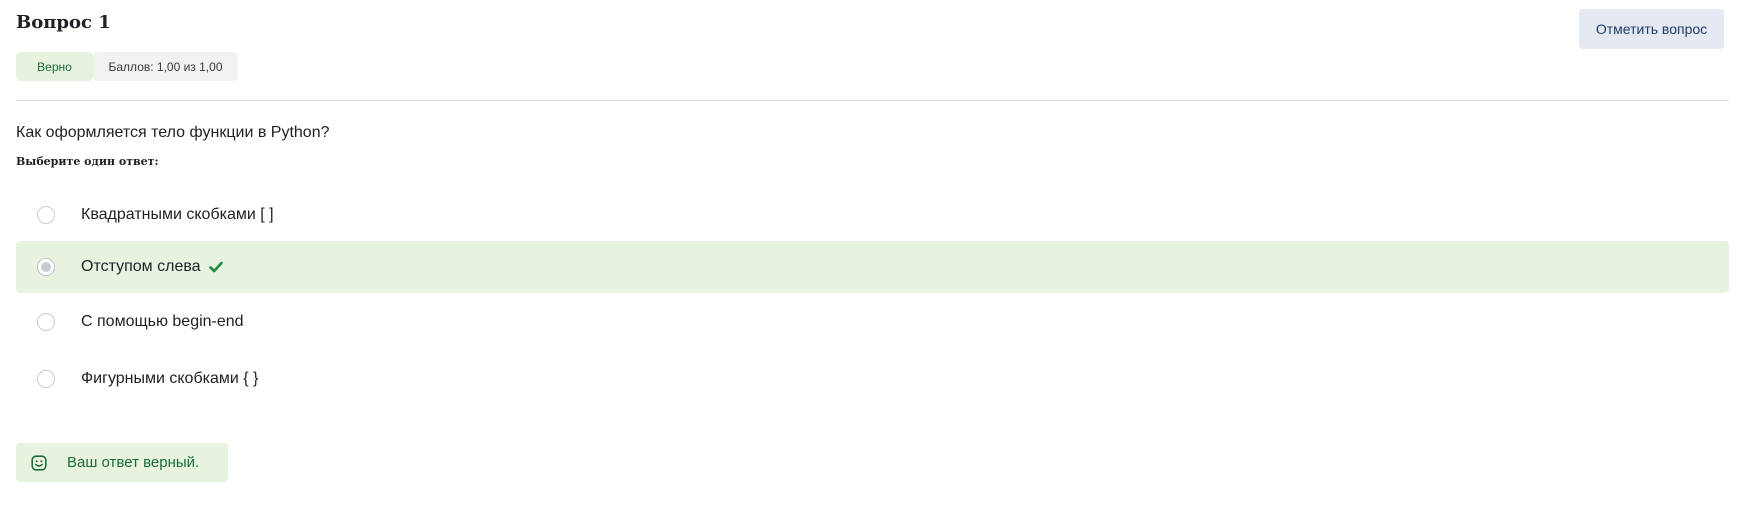 Image resolution: width=1745 pixels, height=509 pixels. I want to click on question-title: Вопрос 1, so click(63, 22).